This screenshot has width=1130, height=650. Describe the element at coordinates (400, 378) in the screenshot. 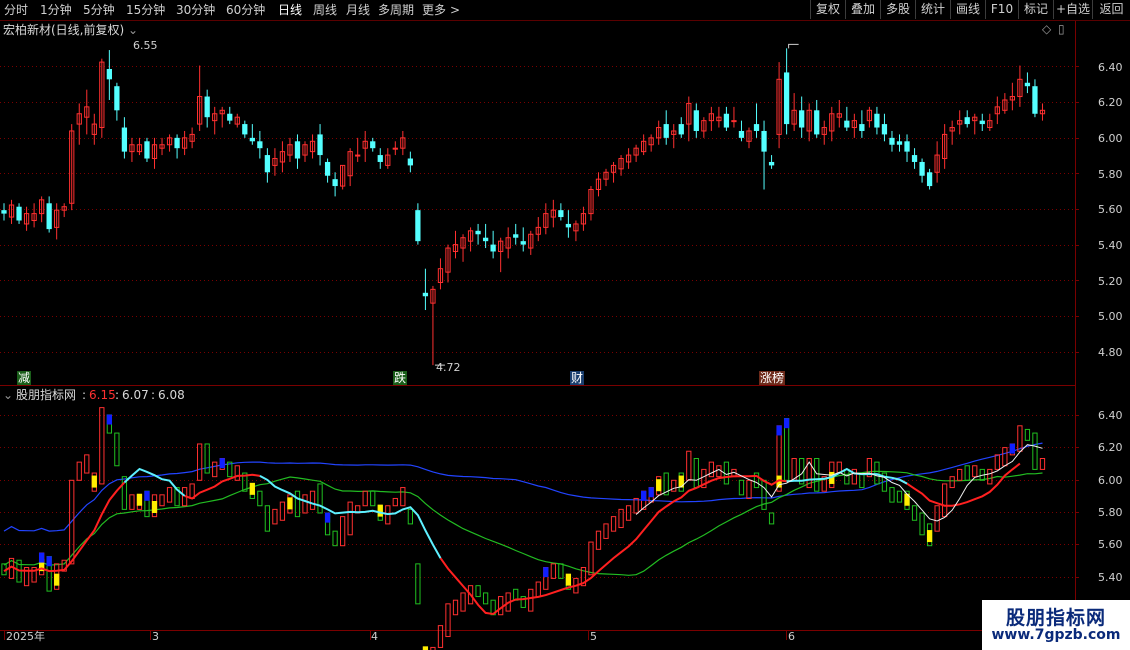

I see `event-marker-fall: 跌` at that location.